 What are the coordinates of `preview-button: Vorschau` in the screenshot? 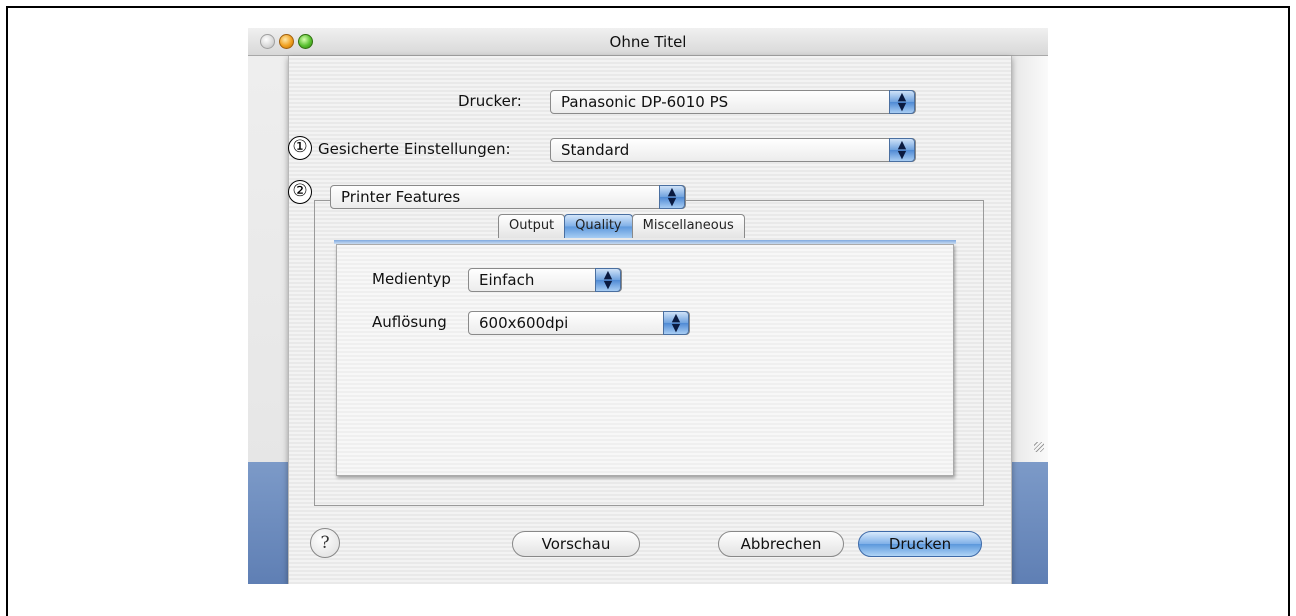 It's located at (576, 544).